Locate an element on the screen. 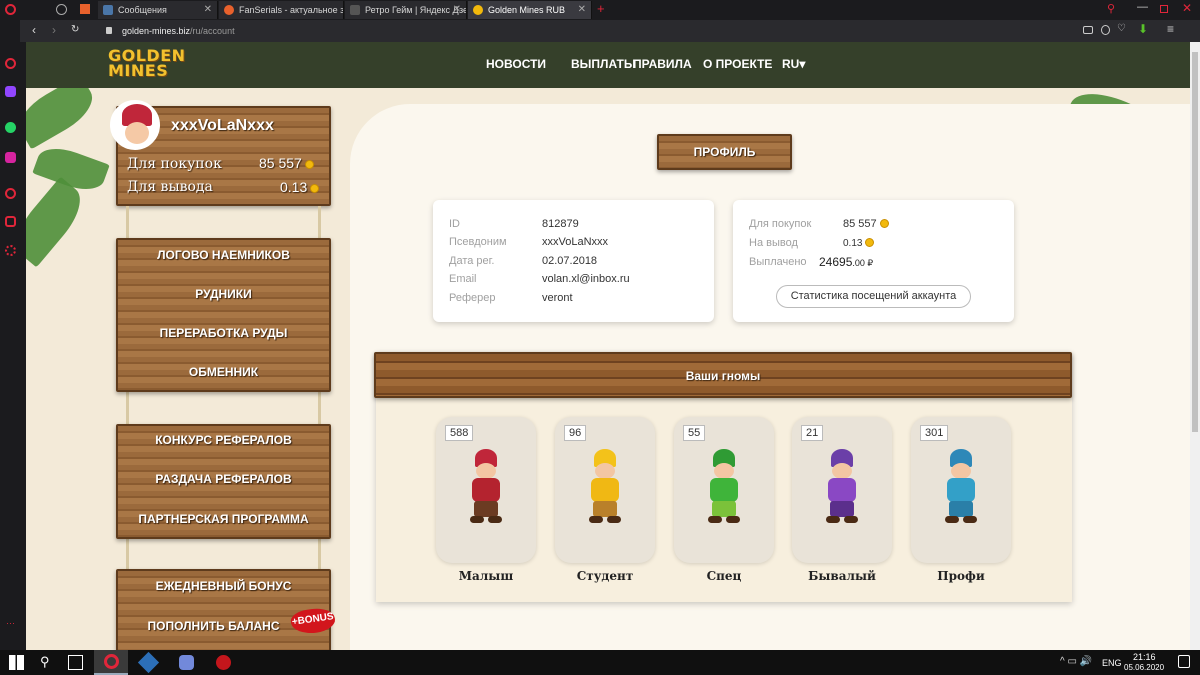 This screenshot has width=1200, height=675. lock-icon is located at coordinates (109, 30).